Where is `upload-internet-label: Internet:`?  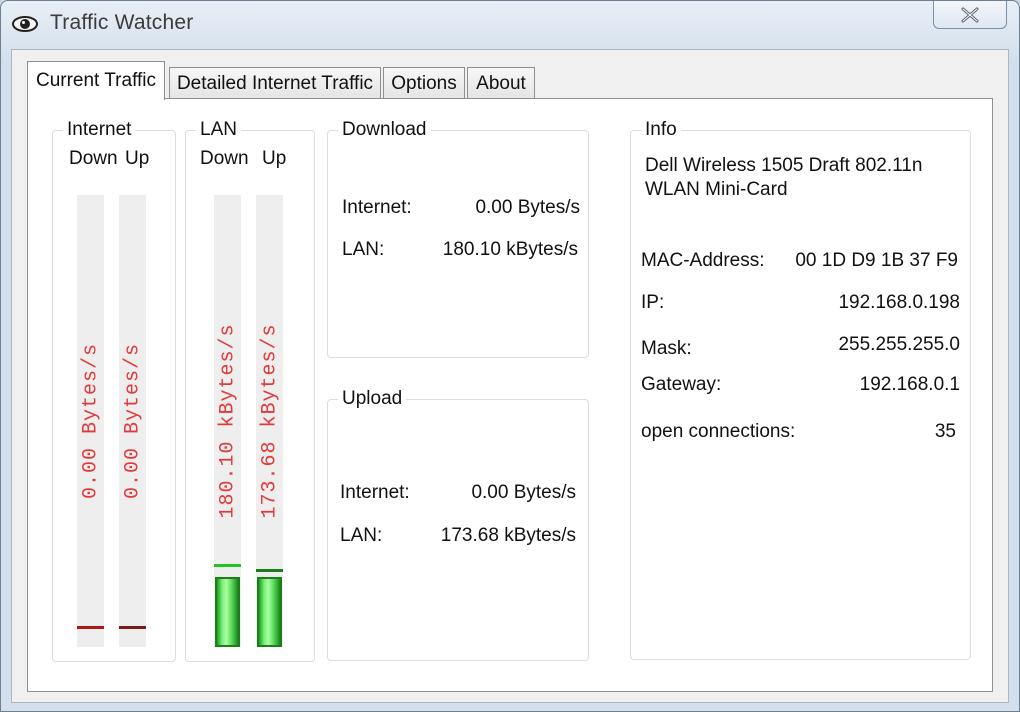
upload-internet-label: Internet: is located at coordinates (375, 492).